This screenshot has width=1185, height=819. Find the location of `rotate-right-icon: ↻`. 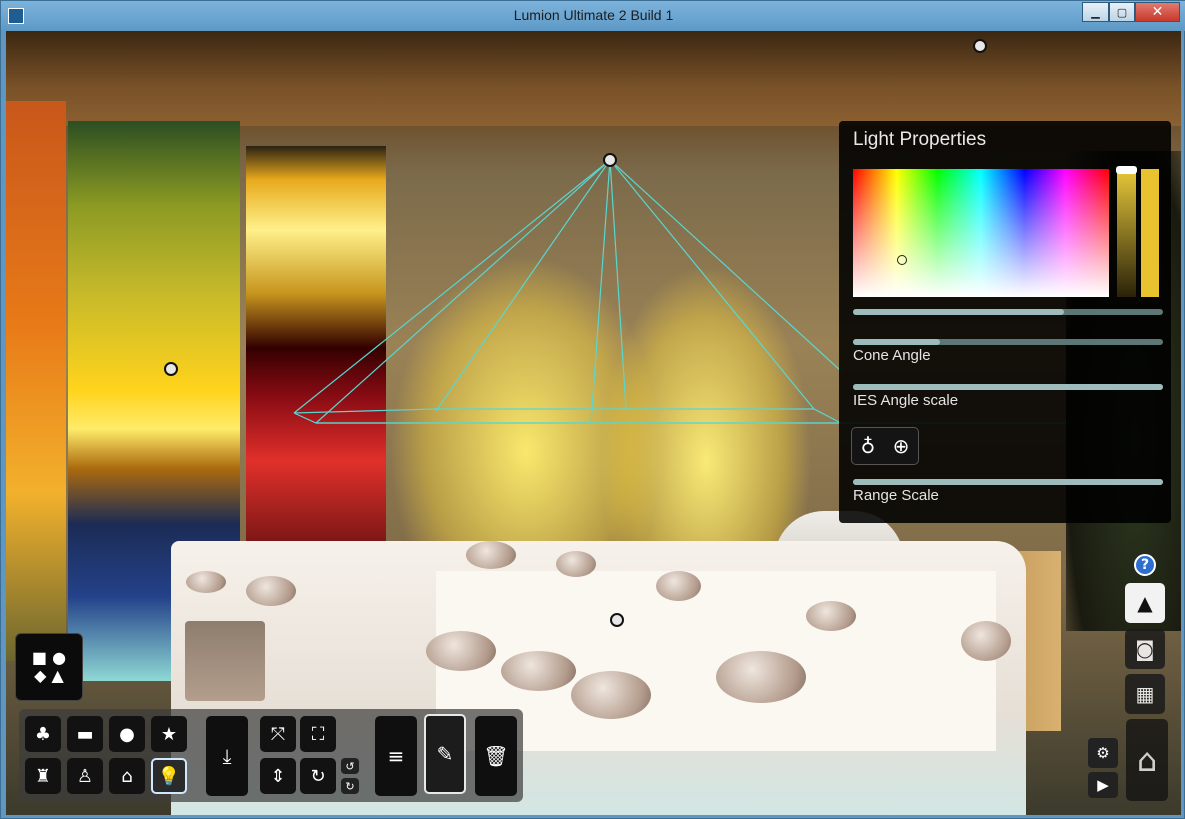

rotate-right-icon: ↻ is located at coordinates (350, 786).